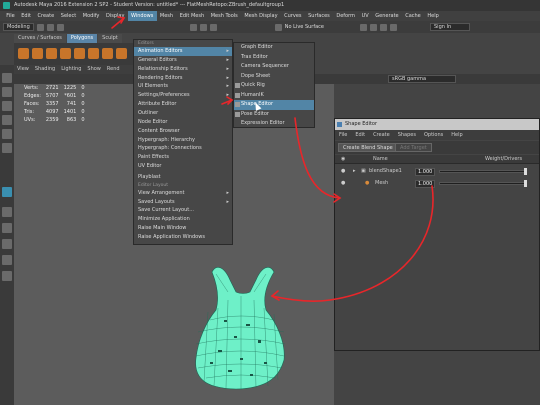  Describe the element at coordinates (365, 16) in the screenshot. I see `menu-uv: UV` at that location.